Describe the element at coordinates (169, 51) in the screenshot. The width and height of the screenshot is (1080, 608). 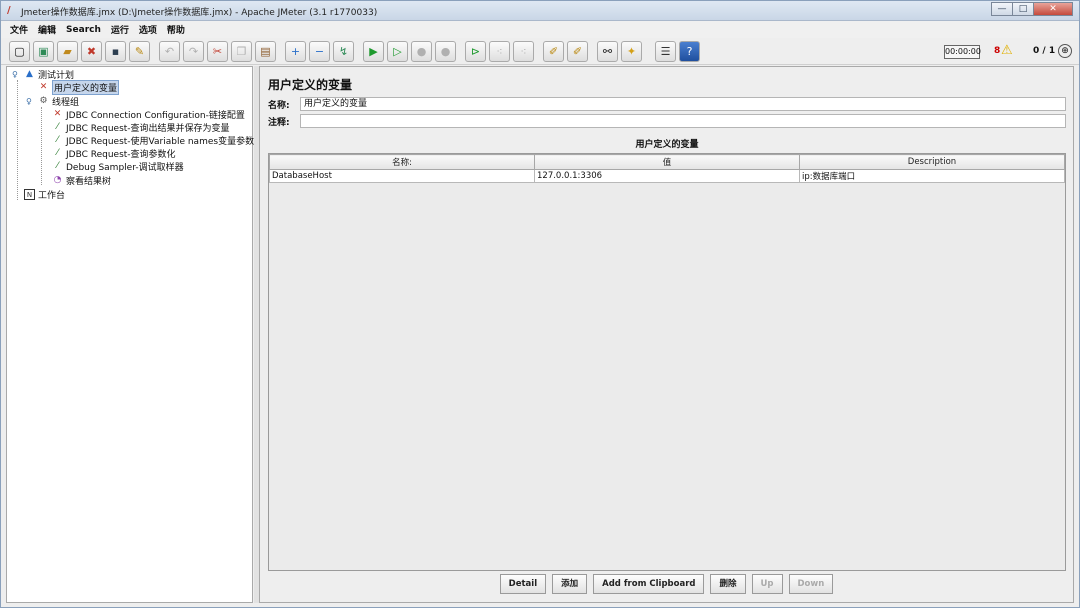
I see `undo-icon: ↶` at that location.